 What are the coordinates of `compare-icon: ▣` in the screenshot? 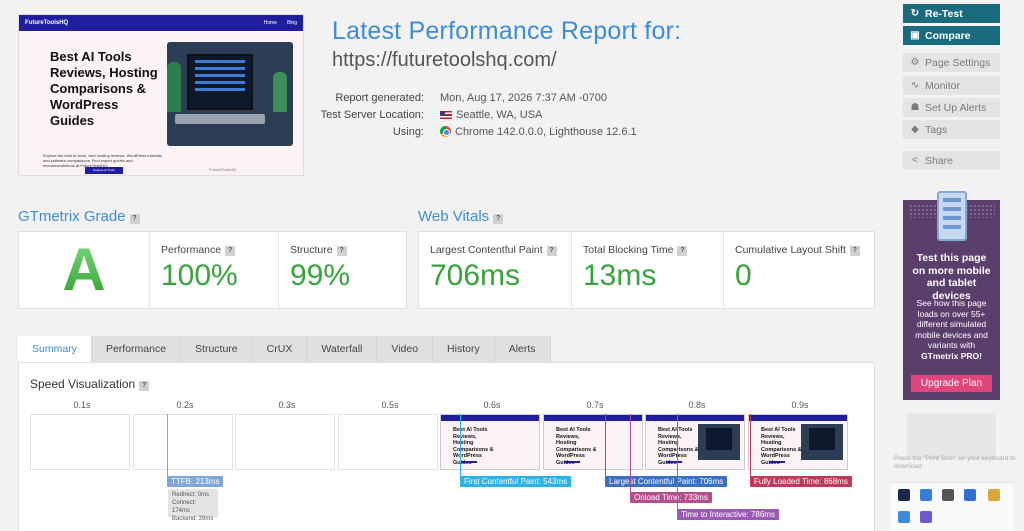 It's located at (915, 35).